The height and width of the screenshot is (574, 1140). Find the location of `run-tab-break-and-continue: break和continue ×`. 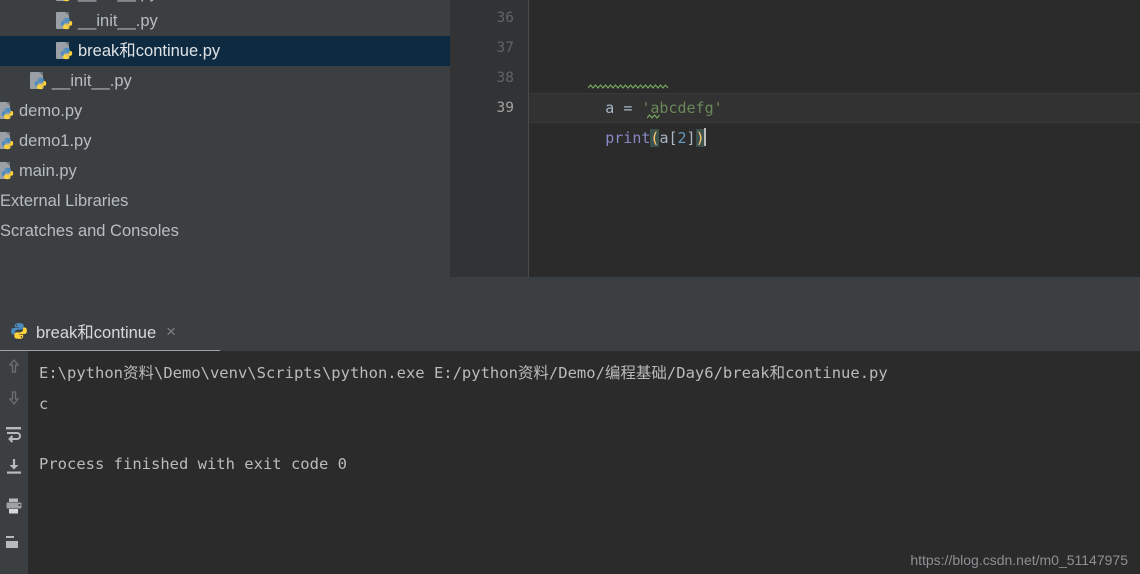

run-tab-break-and-continue: break和continue × is located at coordinates (110, 331).